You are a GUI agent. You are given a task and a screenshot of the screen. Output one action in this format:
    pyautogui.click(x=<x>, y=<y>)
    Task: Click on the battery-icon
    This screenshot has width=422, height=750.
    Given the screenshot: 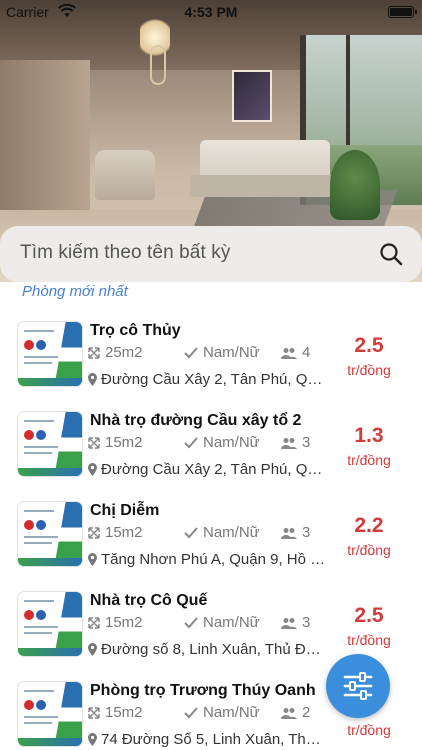 What is the action you would take?
    pyautogui.click(x=402, y=12)
    